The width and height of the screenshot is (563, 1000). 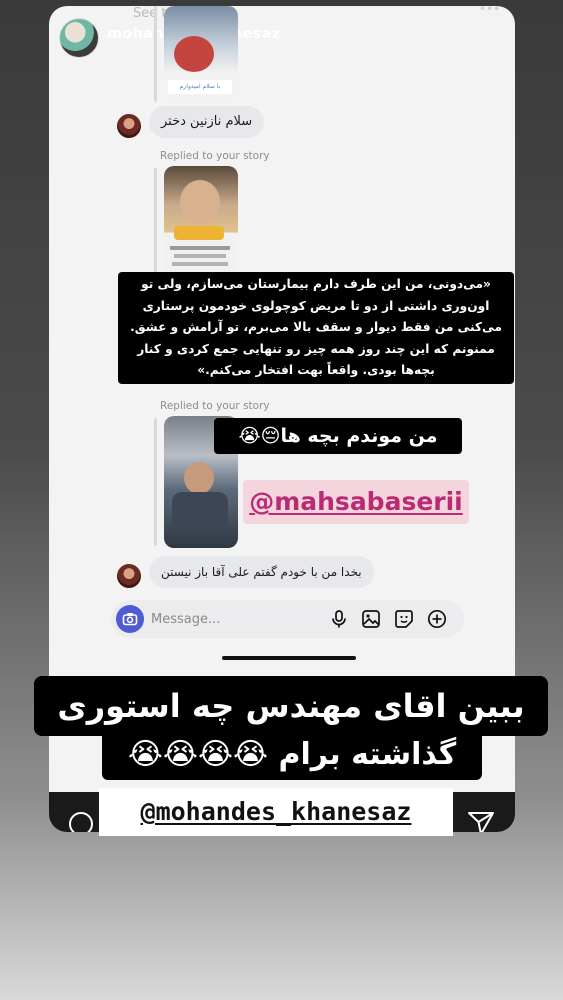 I want to click on message-bubble: سلام نازنین دختر, so click(x=207, y=122).